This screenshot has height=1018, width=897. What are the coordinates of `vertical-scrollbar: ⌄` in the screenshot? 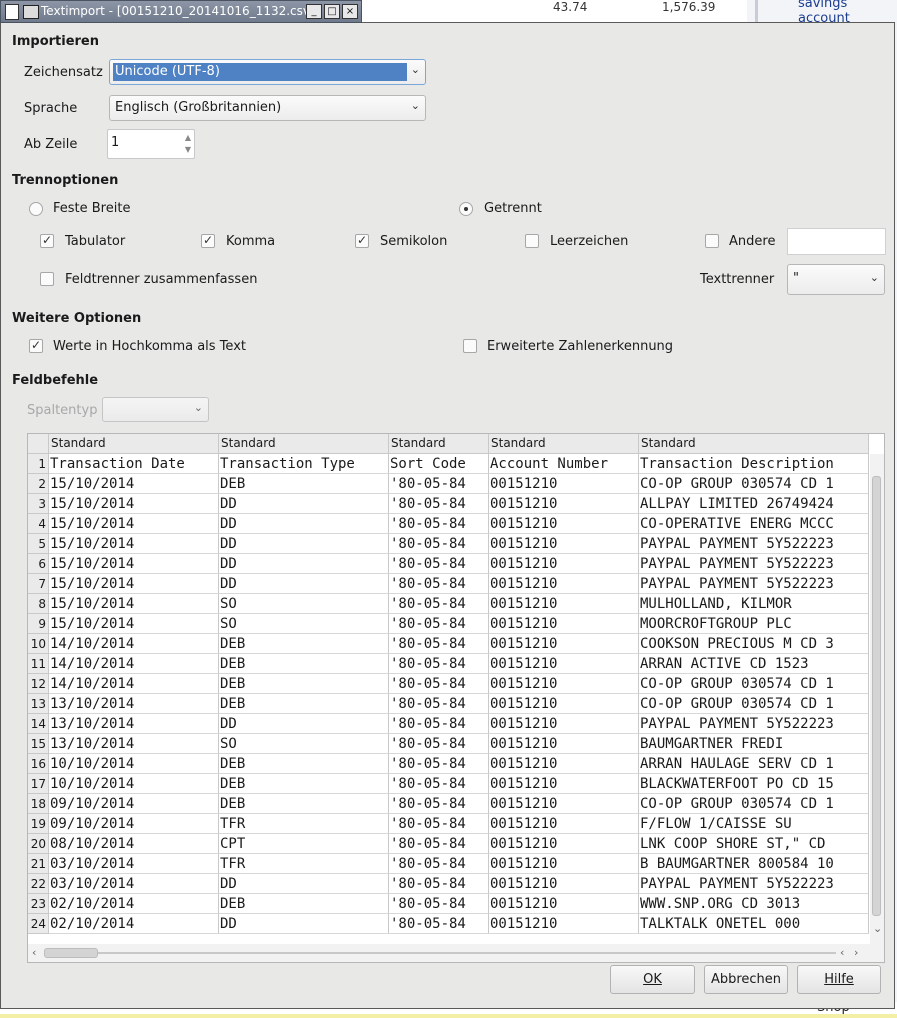 It's located at (877, 699).